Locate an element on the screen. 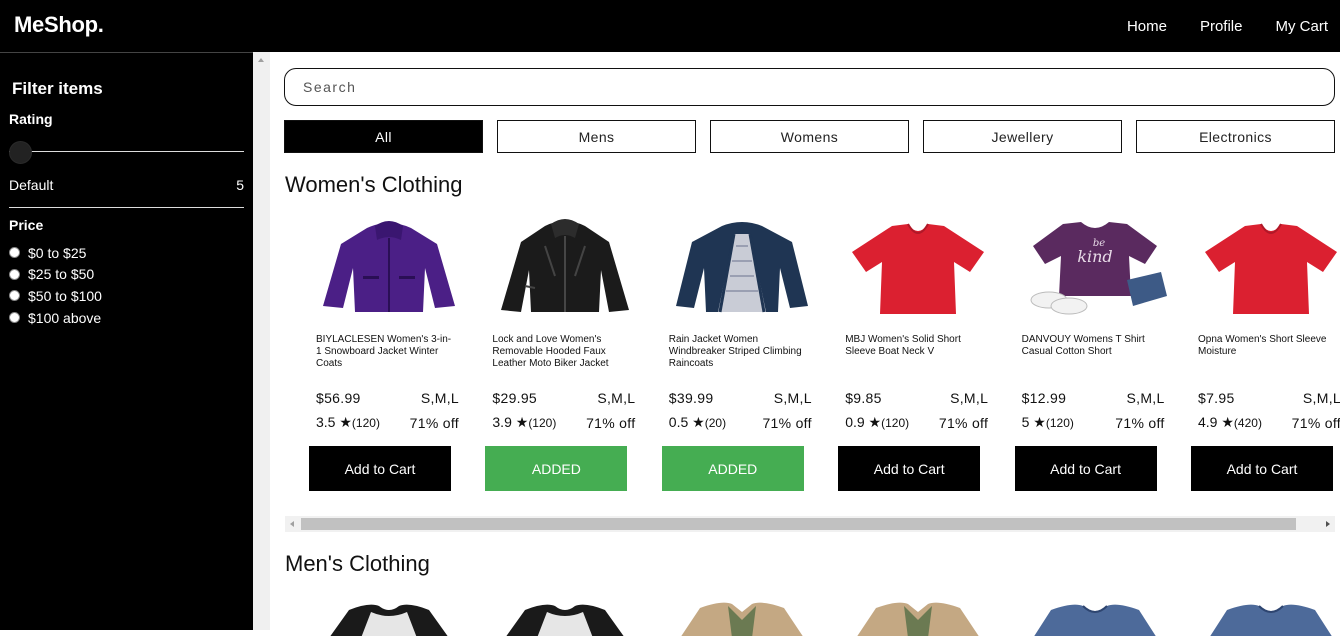  vertical-scrollbar is located at coordinates (261, 341).